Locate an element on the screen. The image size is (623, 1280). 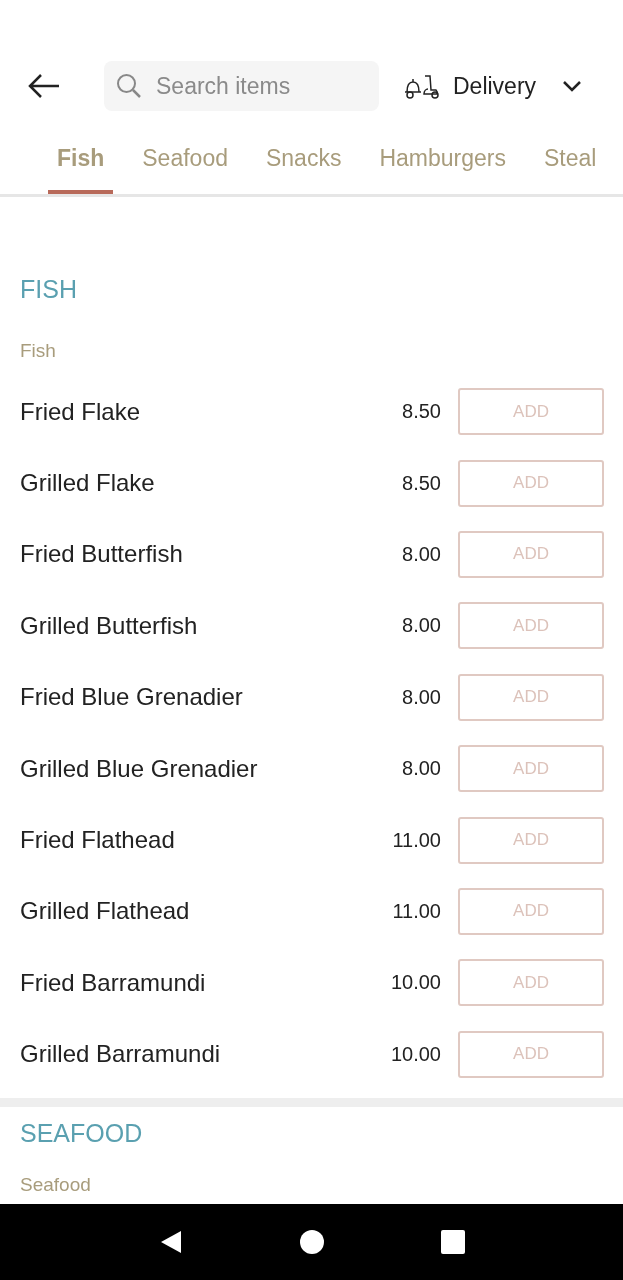
category-tab: Snacks is located at coordinates (304, 165).